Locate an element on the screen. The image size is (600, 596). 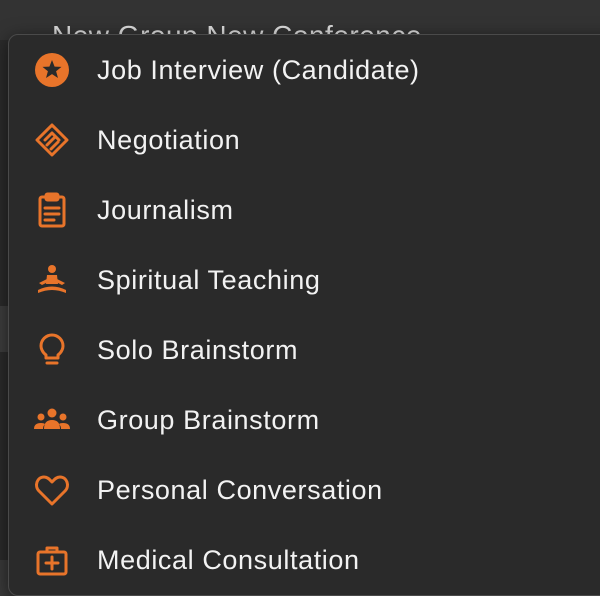
group-icon is located at coordinates (52, 420).